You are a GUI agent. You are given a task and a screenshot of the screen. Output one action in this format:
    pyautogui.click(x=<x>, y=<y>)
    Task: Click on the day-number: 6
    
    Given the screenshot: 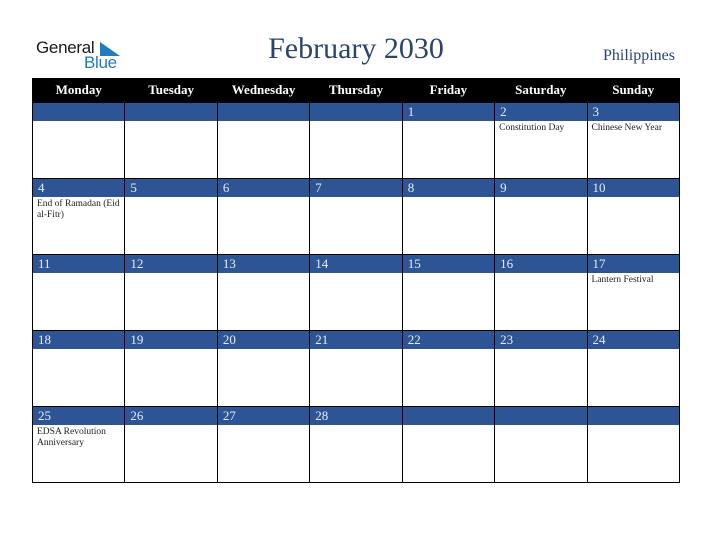 What is the action you would take?
    pyautogui.click(x=263, y=188)
    